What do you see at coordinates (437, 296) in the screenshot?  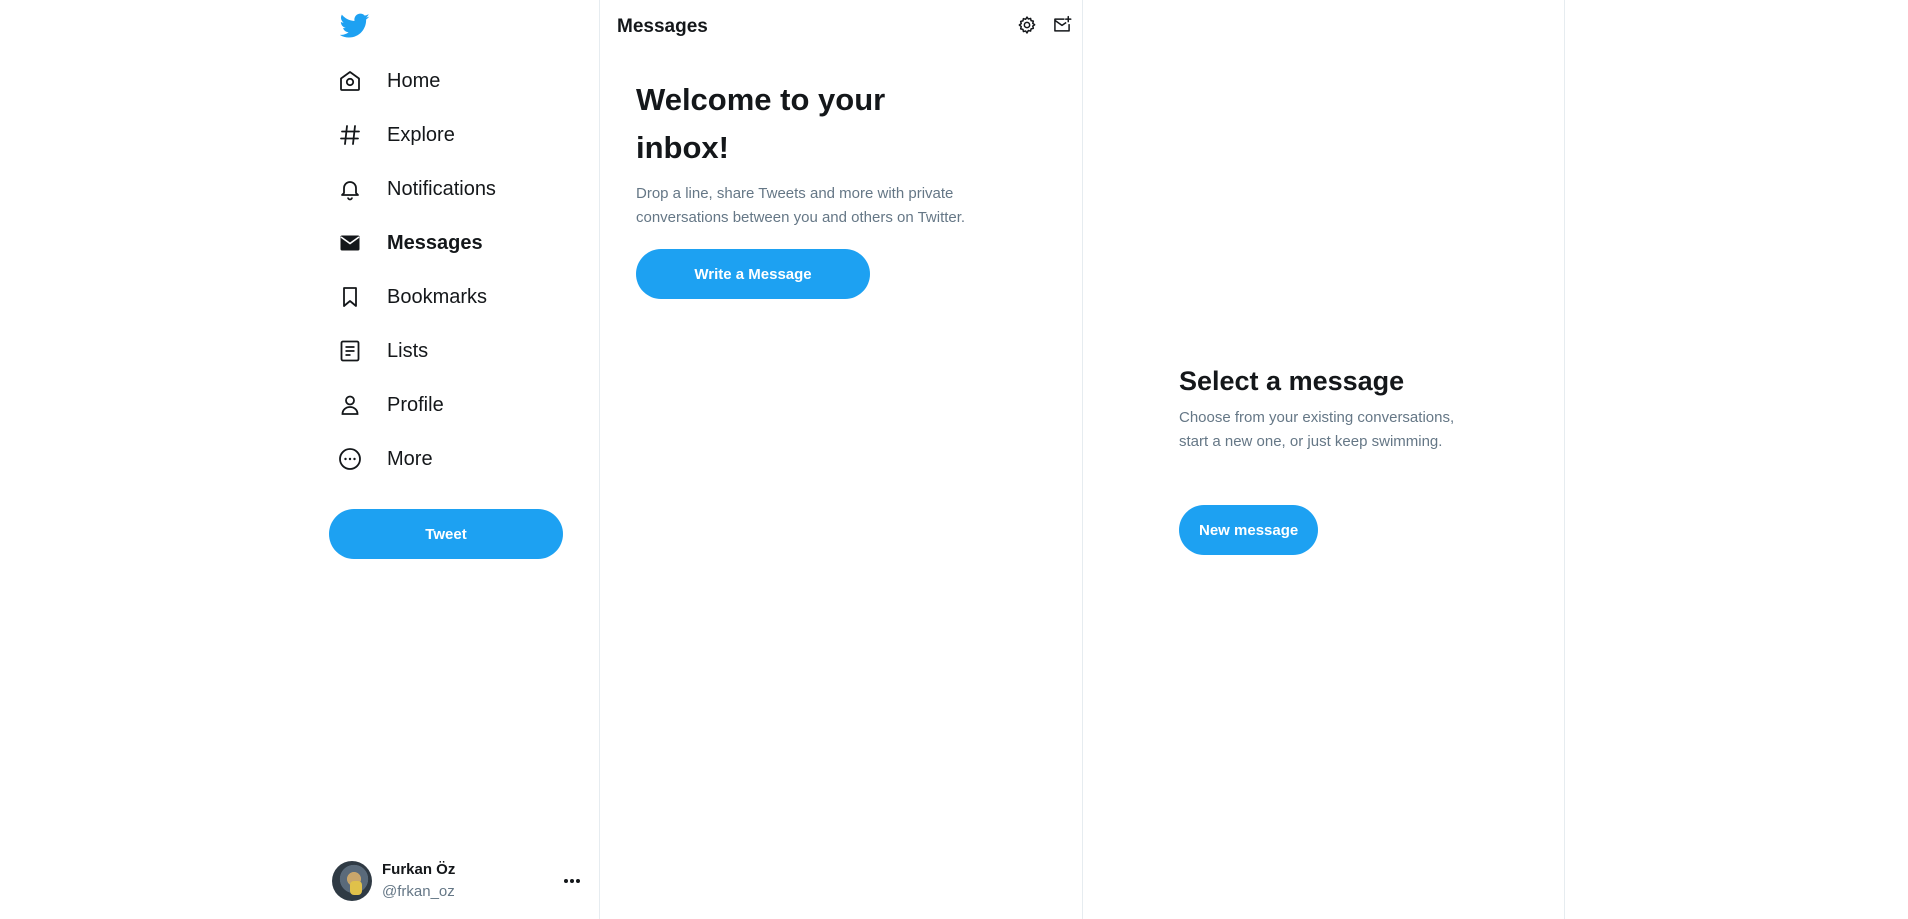 I see `sidebar-item-label: Bookmarks` at bounding box center [437, 296].